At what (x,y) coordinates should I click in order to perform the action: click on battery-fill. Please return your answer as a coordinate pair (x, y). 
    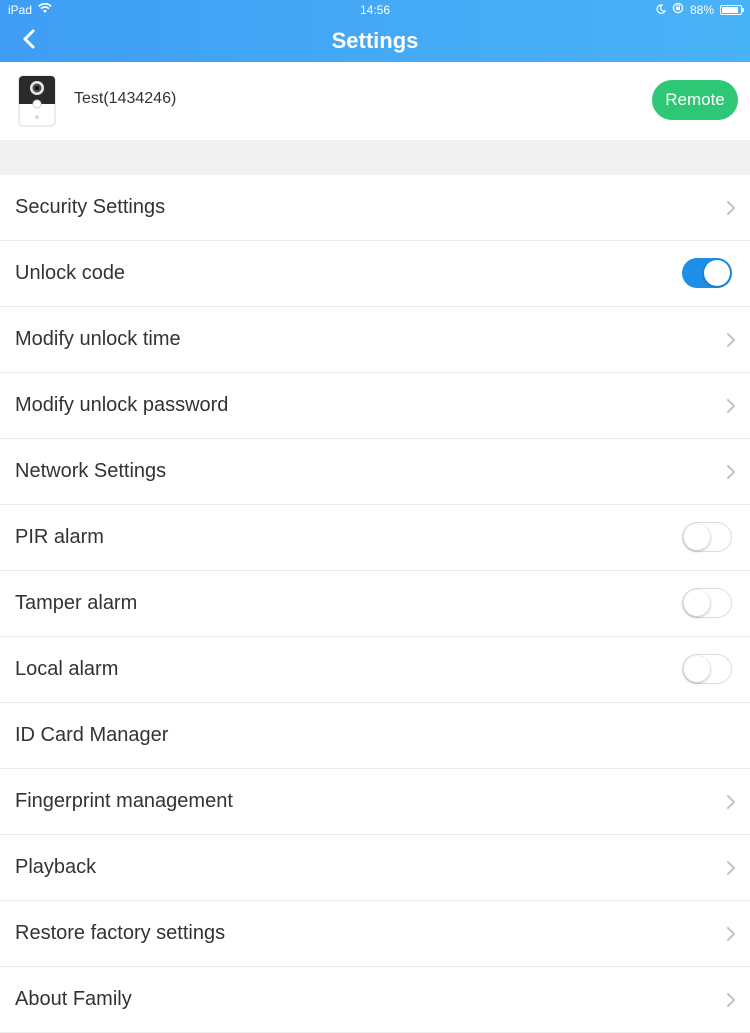
    Looking at the image, I should click on (730, 10).